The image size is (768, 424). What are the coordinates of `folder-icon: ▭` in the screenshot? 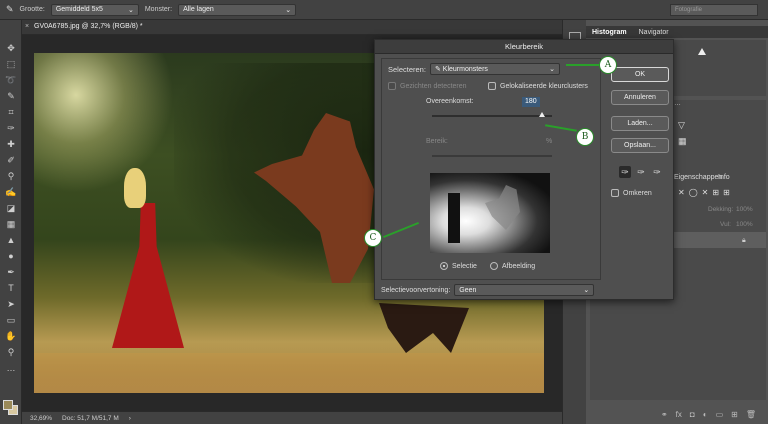 It's located at (720, 414).